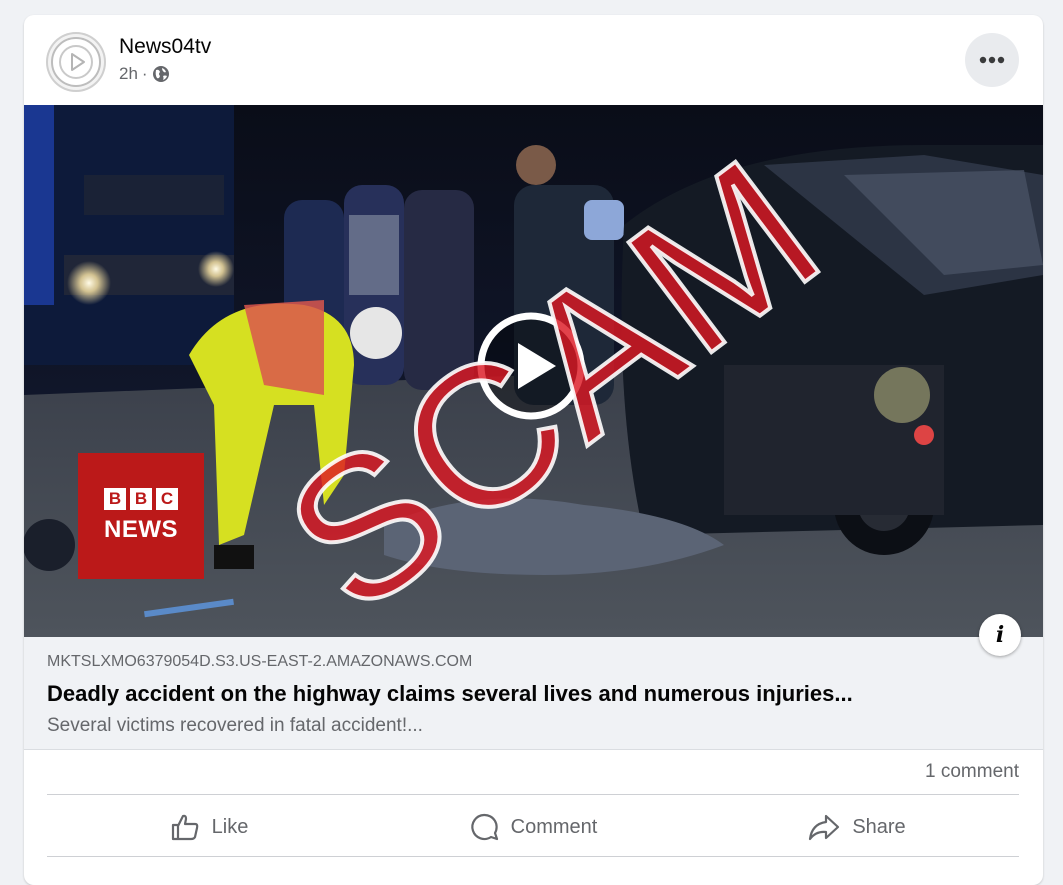  I want to click on info-icon: i, so click(1000, 635).